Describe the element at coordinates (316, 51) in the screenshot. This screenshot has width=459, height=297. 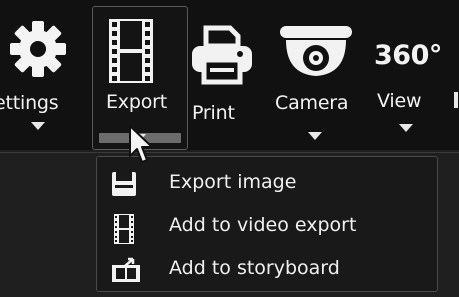
I see `dome-camera-icon` at that location.